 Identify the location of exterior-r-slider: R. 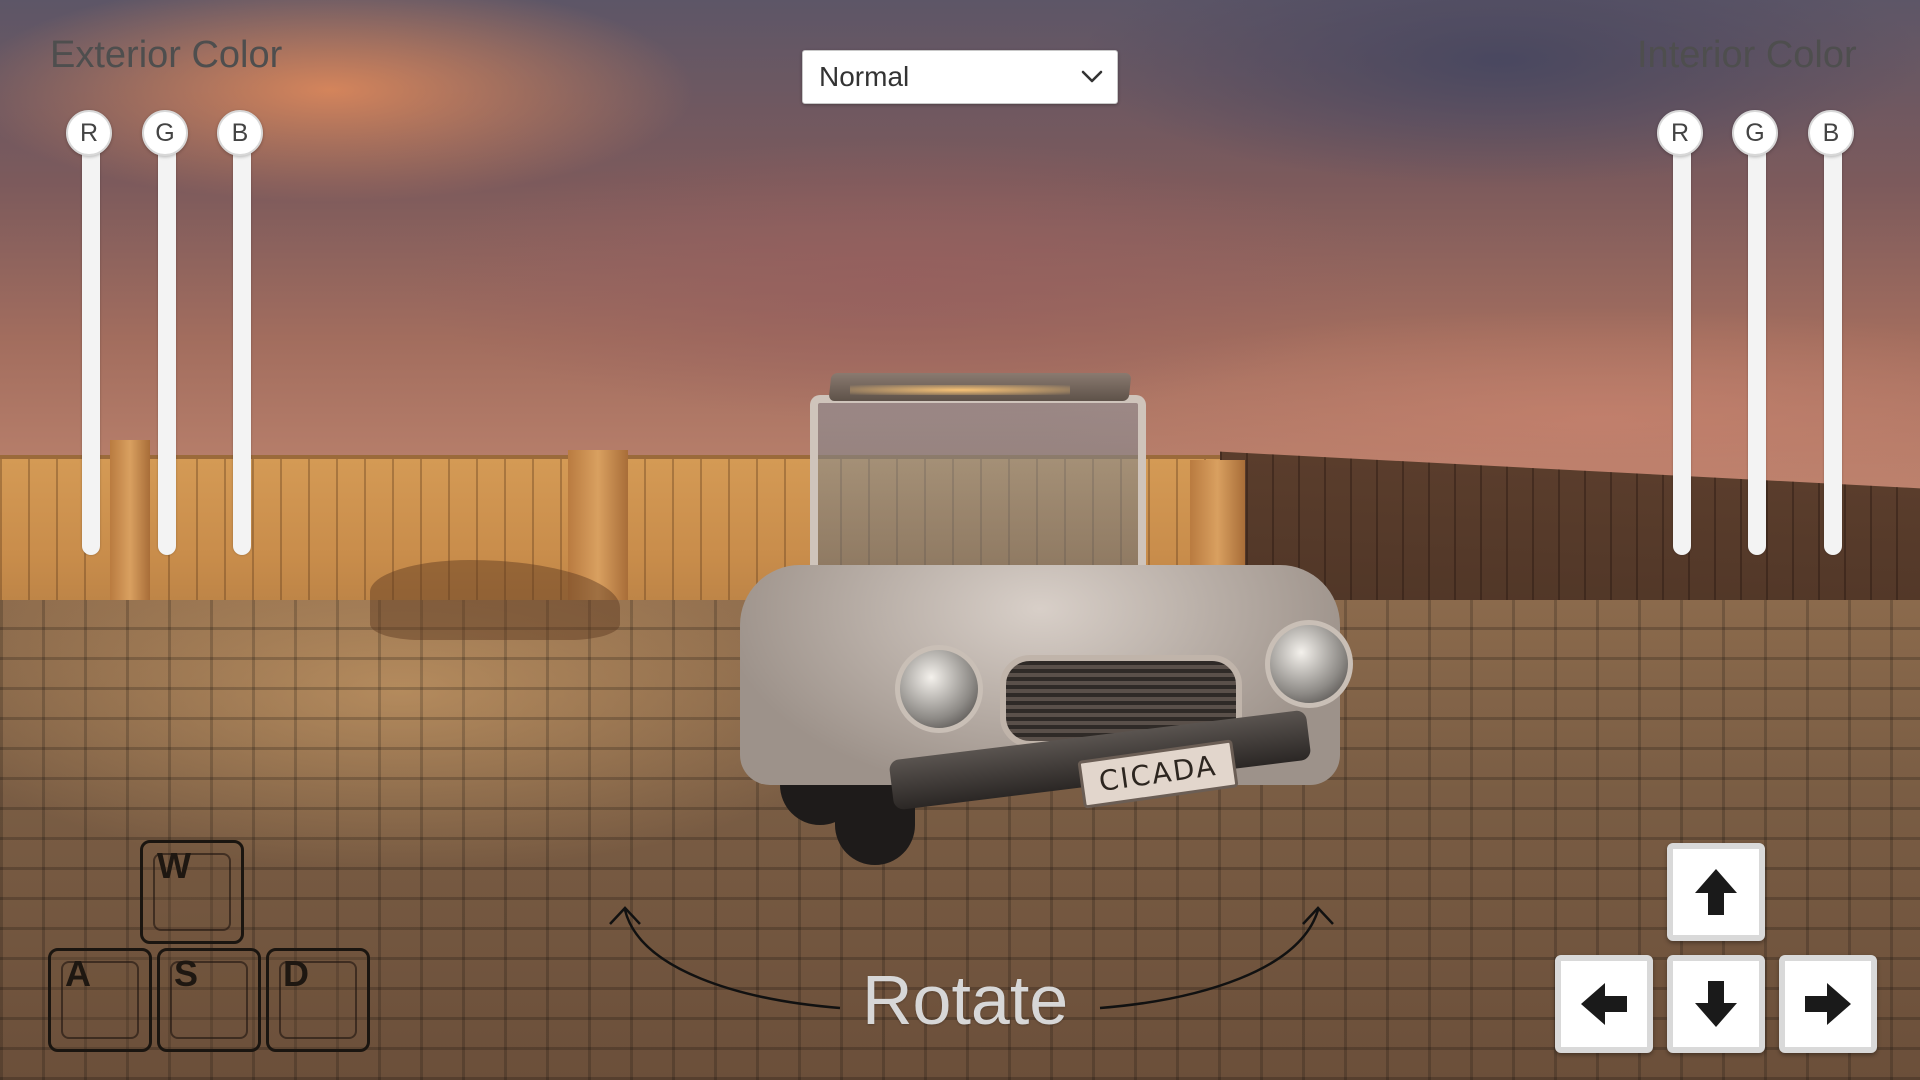
(91, 335).